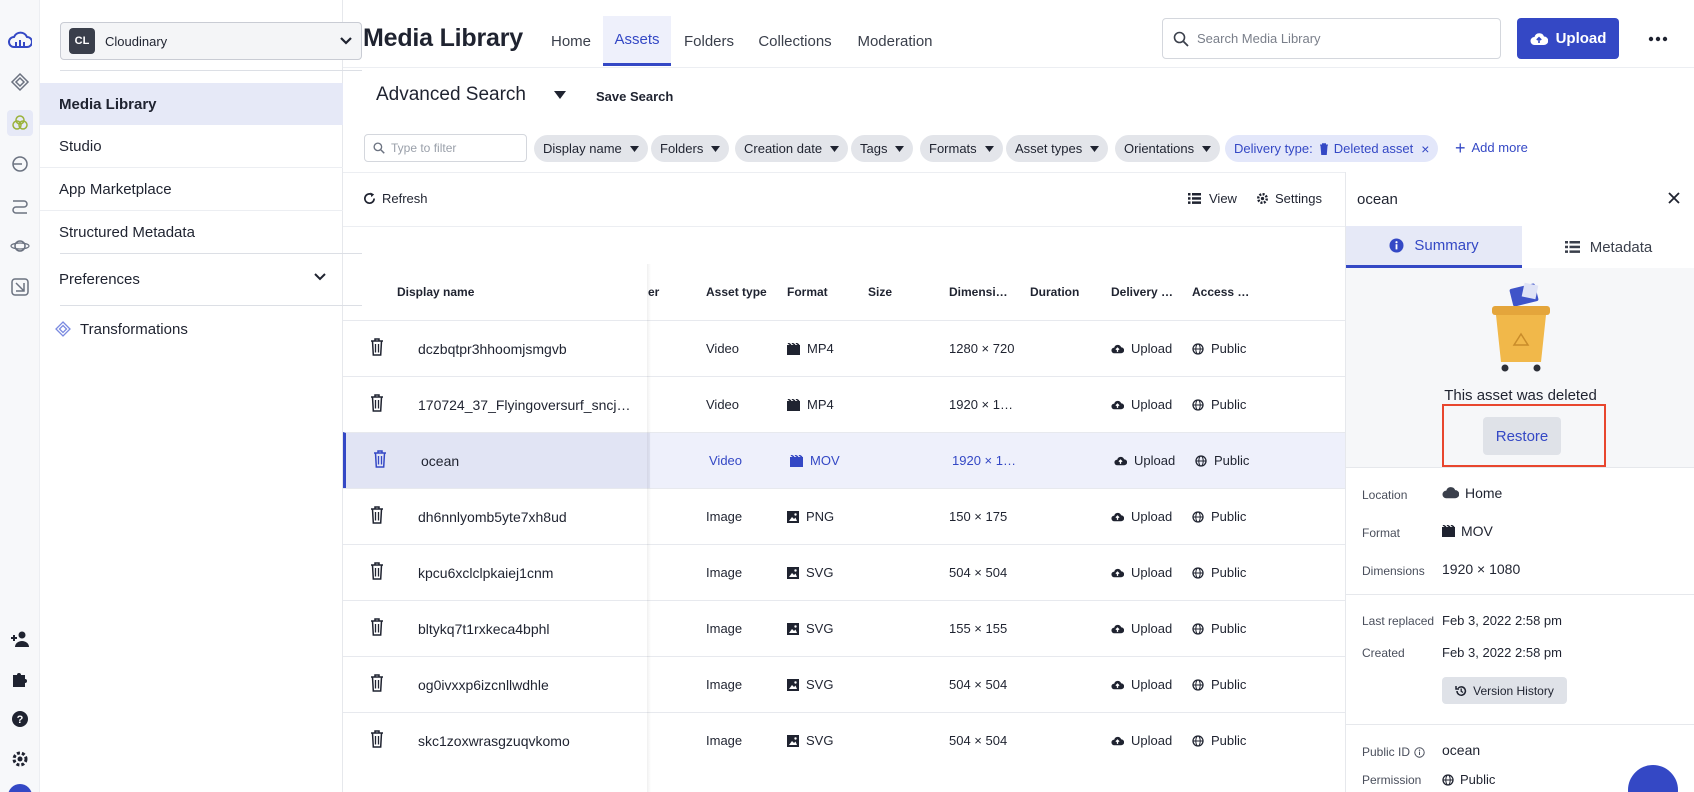 The width and height of the screenshot is (1694, 792). What do you see at coordinates (191, 190) in the screenshot?
I see `nav-item-app-marketplace: App Marketplace` at bounding box center [191, 190].